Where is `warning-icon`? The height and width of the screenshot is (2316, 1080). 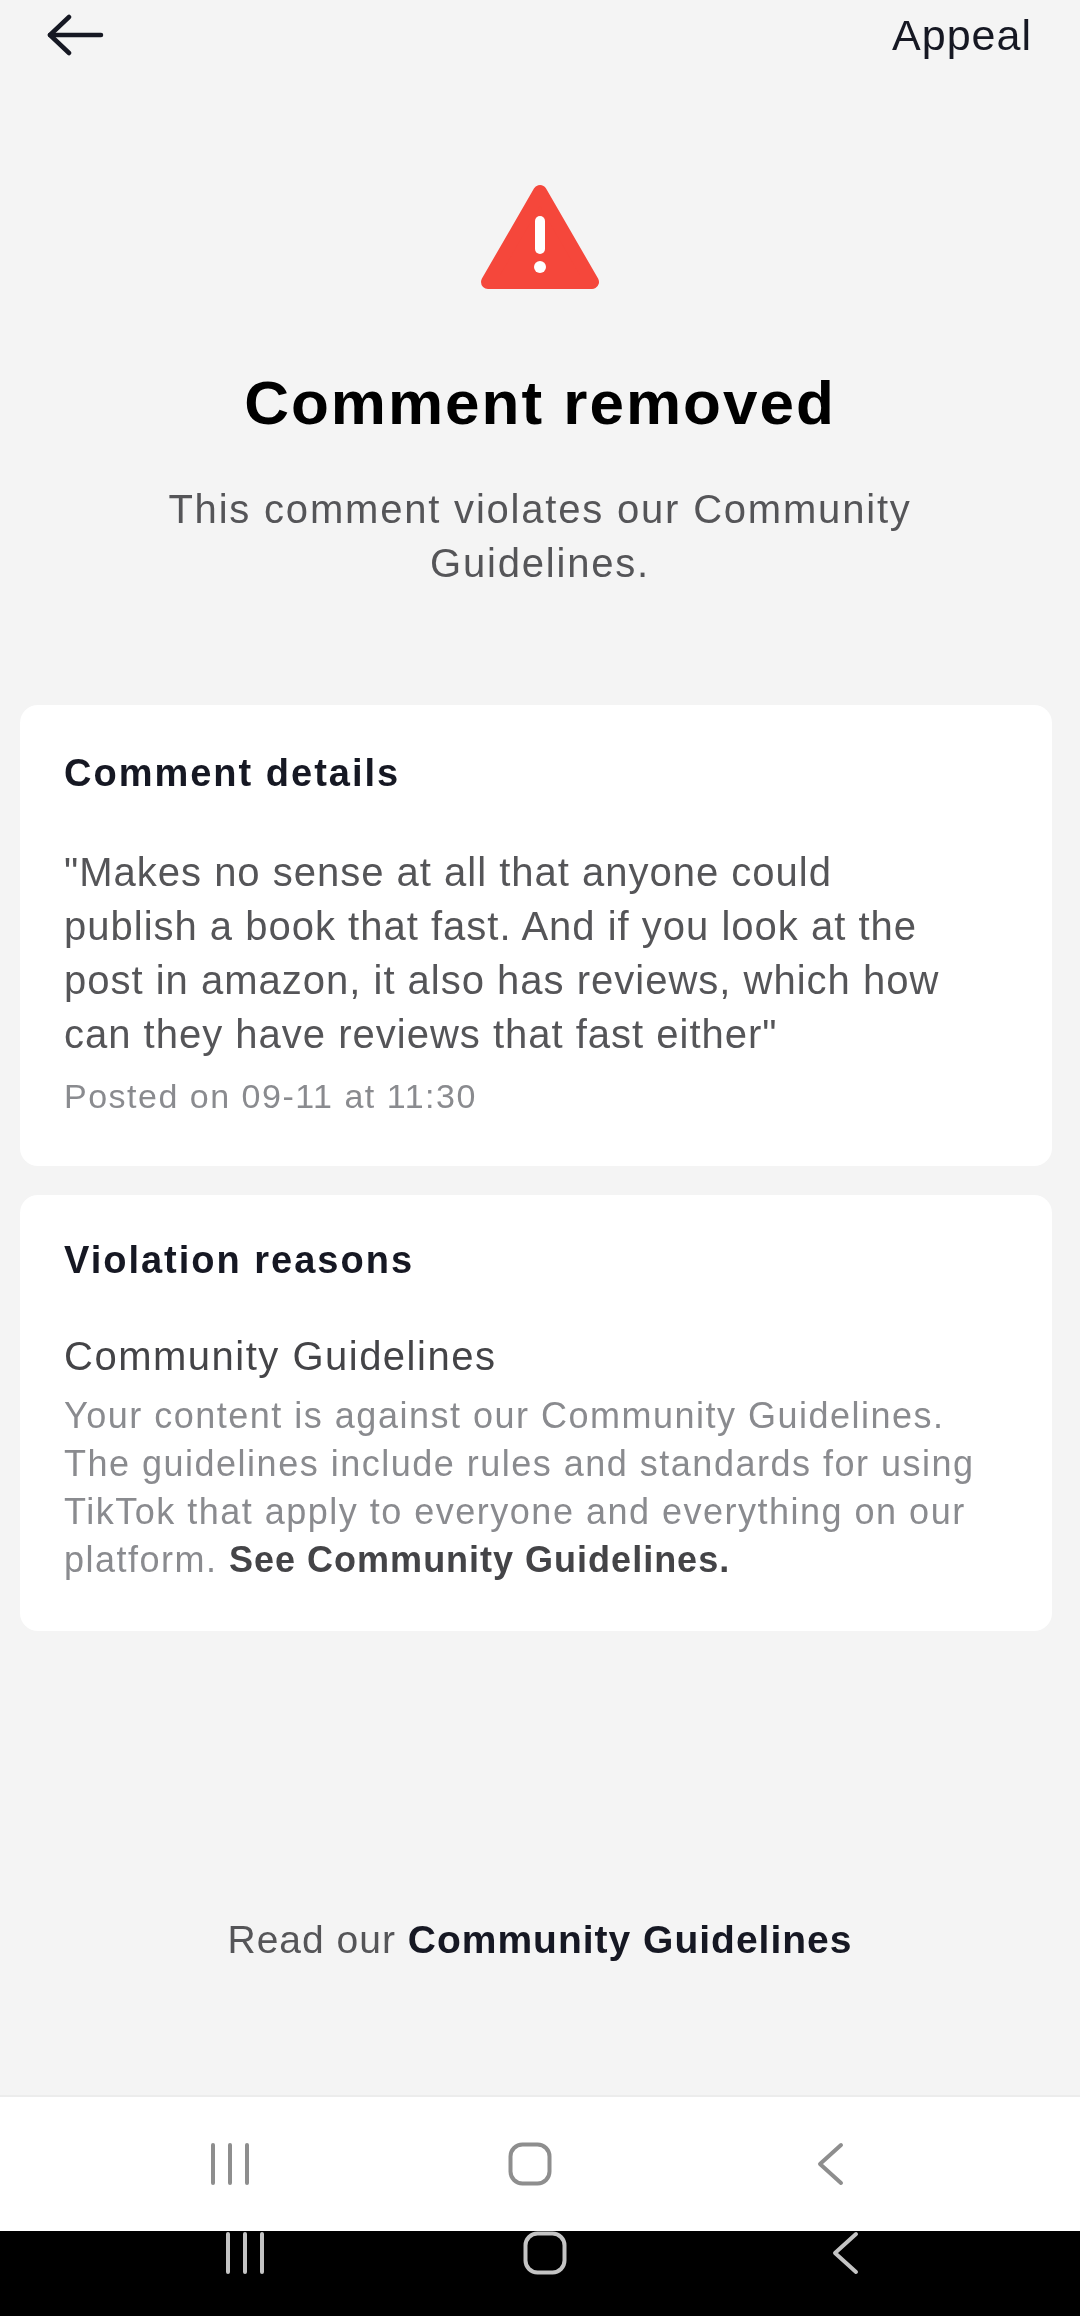 warning-icon is located at coordinates (540, 237).